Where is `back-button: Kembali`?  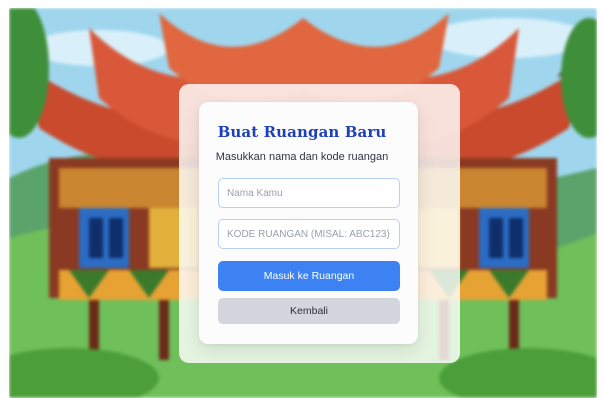
back-button: Kembali is located at coordinates (309, 311).